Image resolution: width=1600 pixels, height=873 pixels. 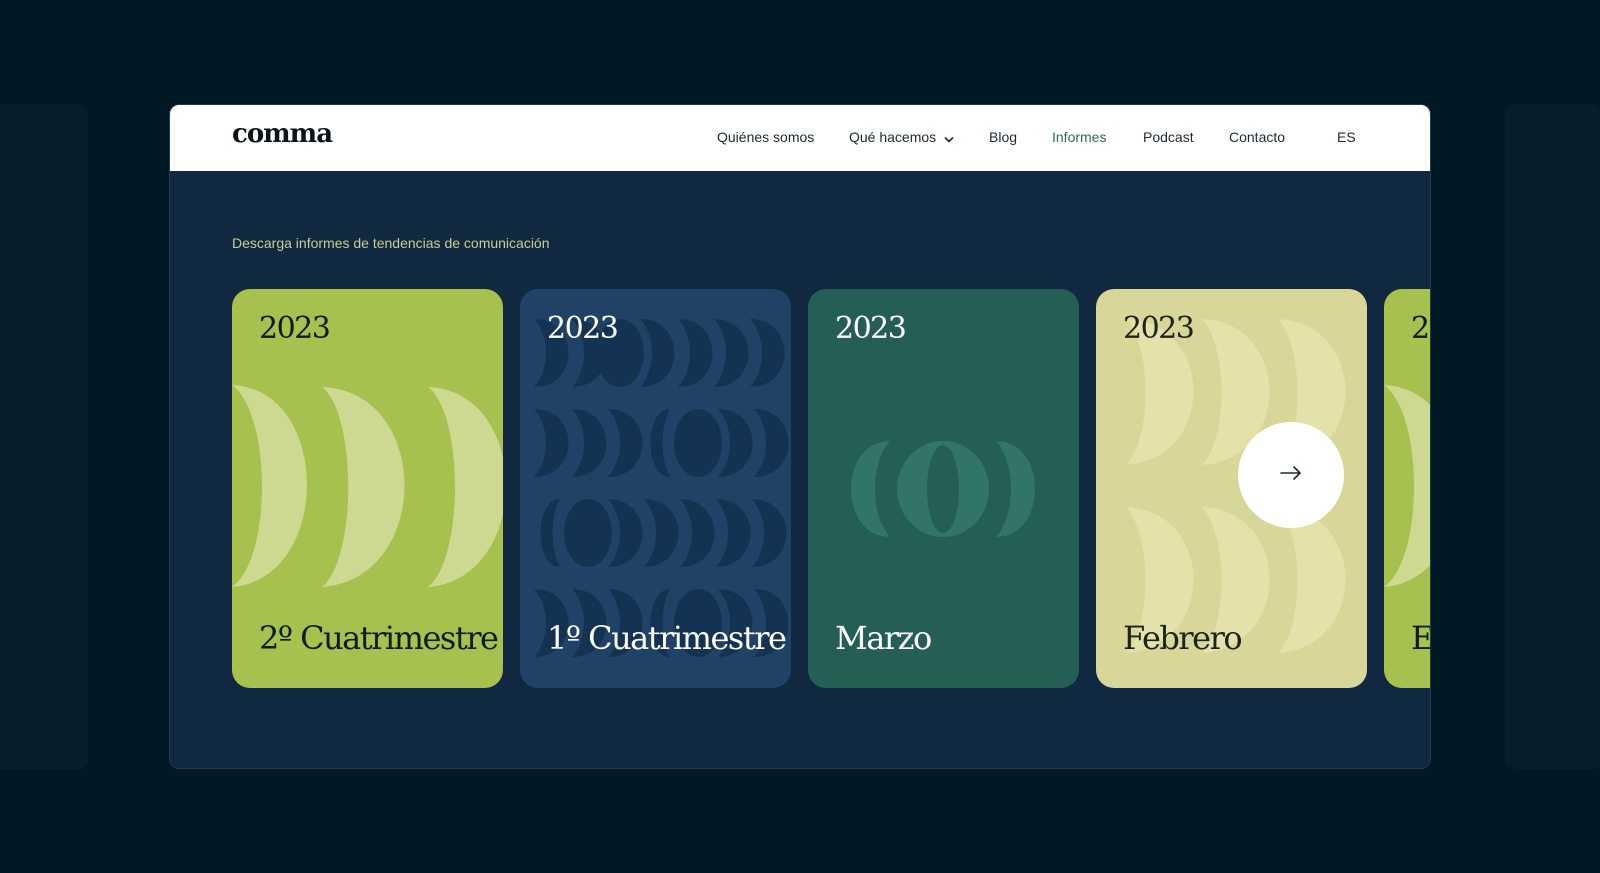 I want to click on card-label: E, so click(x=1421, y=638).